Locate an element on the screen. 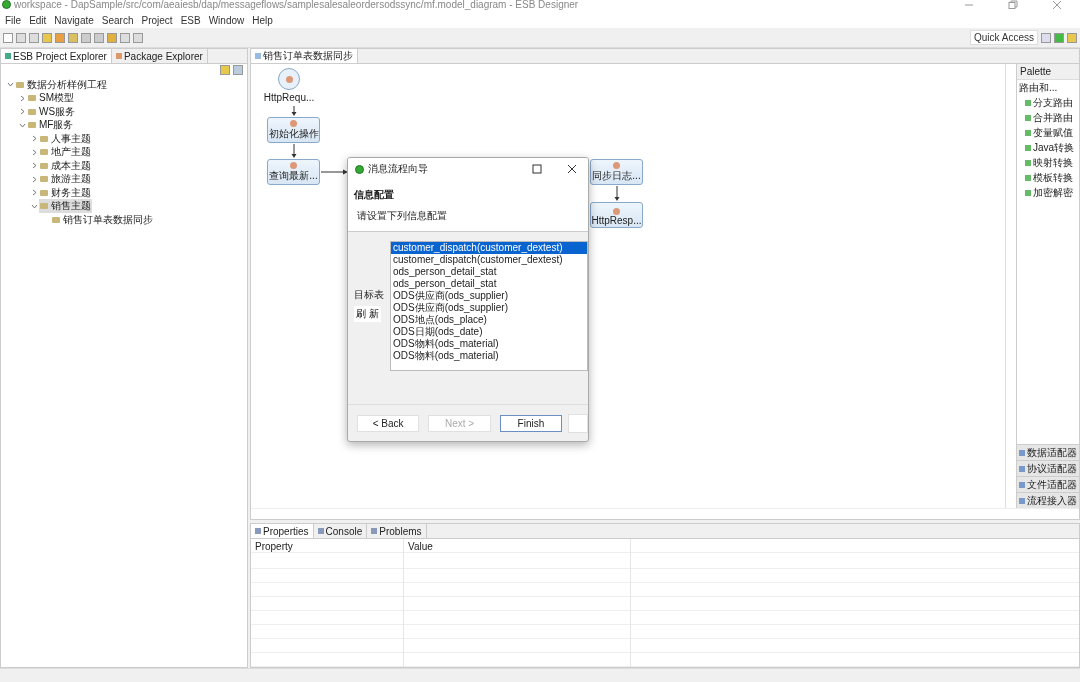 The width and height of the screenshot is (1080, 682). palette-drawer: 流程接入器 is located at coordinates (1048, 500).